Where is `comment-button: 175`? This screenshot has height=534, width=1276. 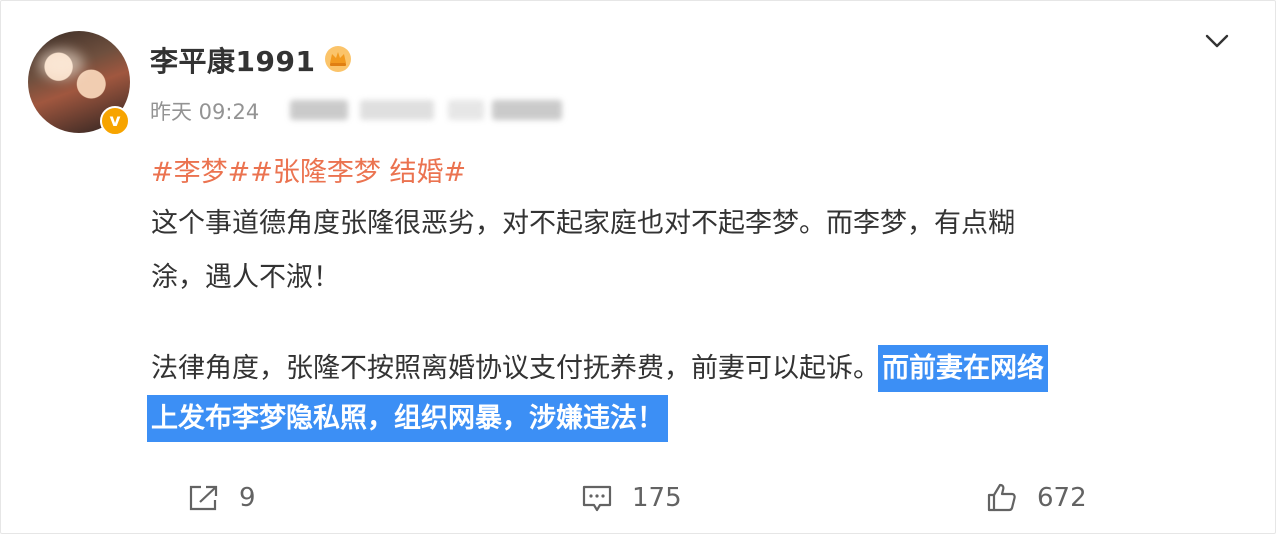 comment-button: 175 is located at coordinates (631, 498).